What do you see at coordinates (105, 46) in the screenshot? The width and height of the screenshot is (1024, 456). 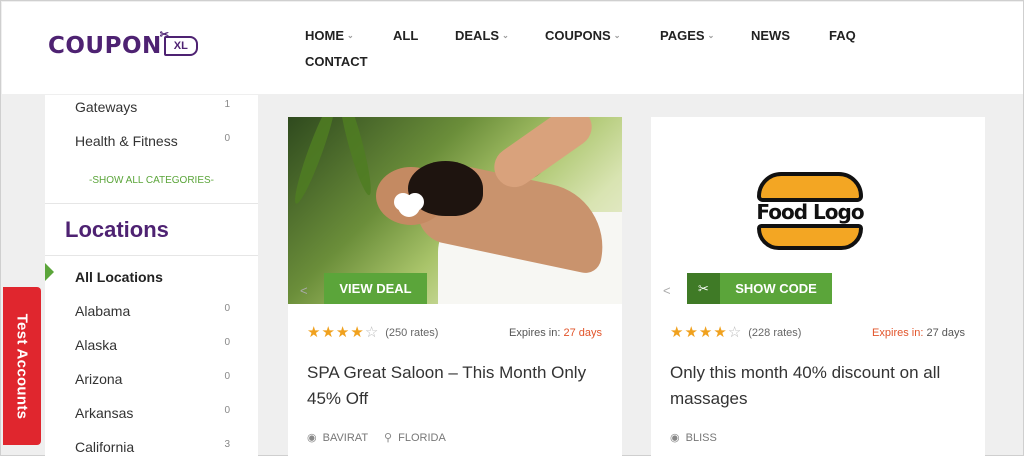 I see `logo-text: COUPON` at bounding box center [105, 46].